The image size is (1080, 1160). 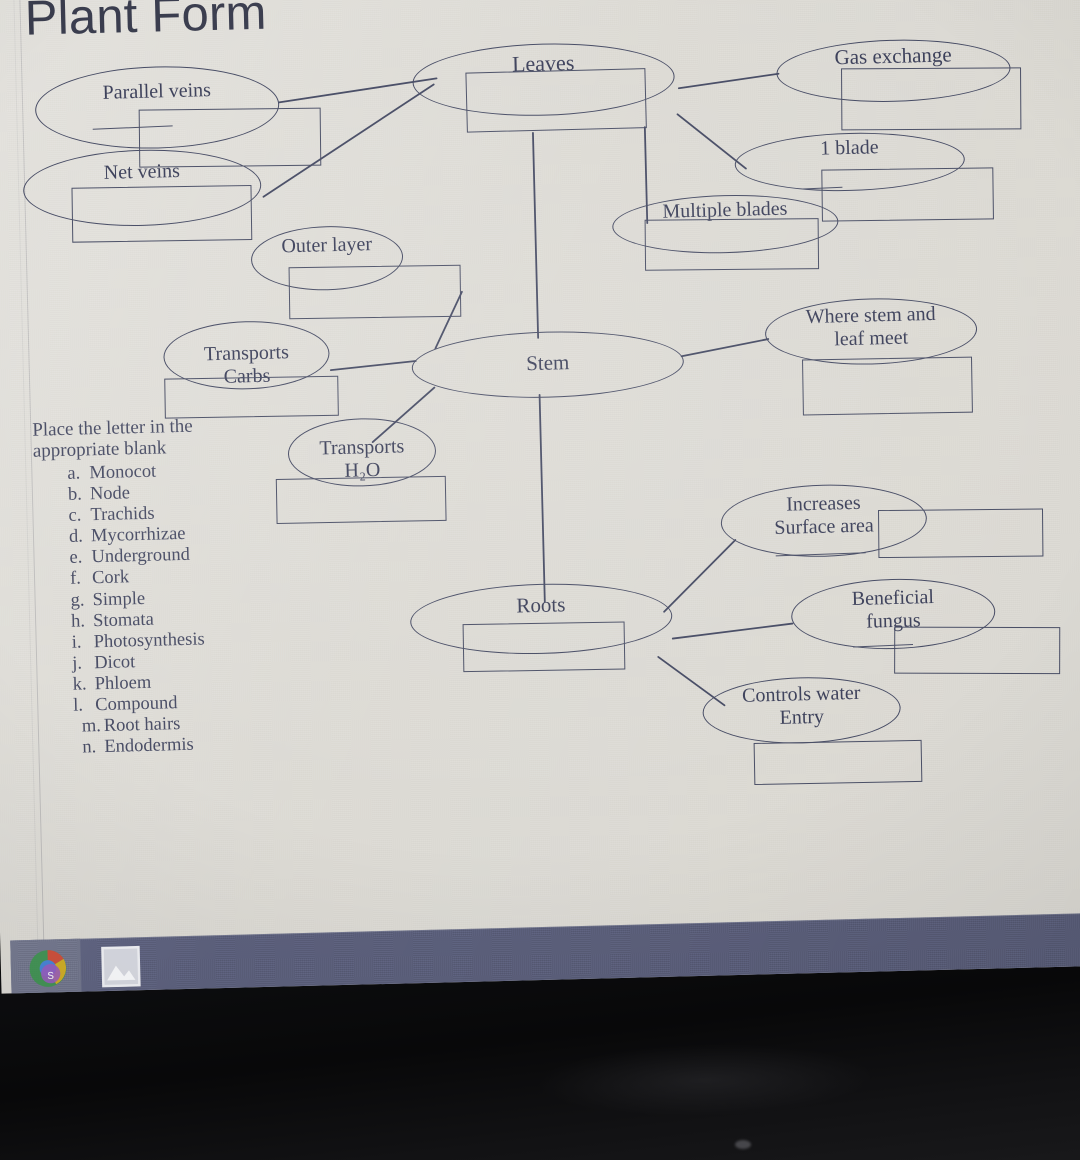 What do you see at coordinates (705, 1080) in the screenshot?
I see `bezel-reflection` at bounding box center [705, 1080].